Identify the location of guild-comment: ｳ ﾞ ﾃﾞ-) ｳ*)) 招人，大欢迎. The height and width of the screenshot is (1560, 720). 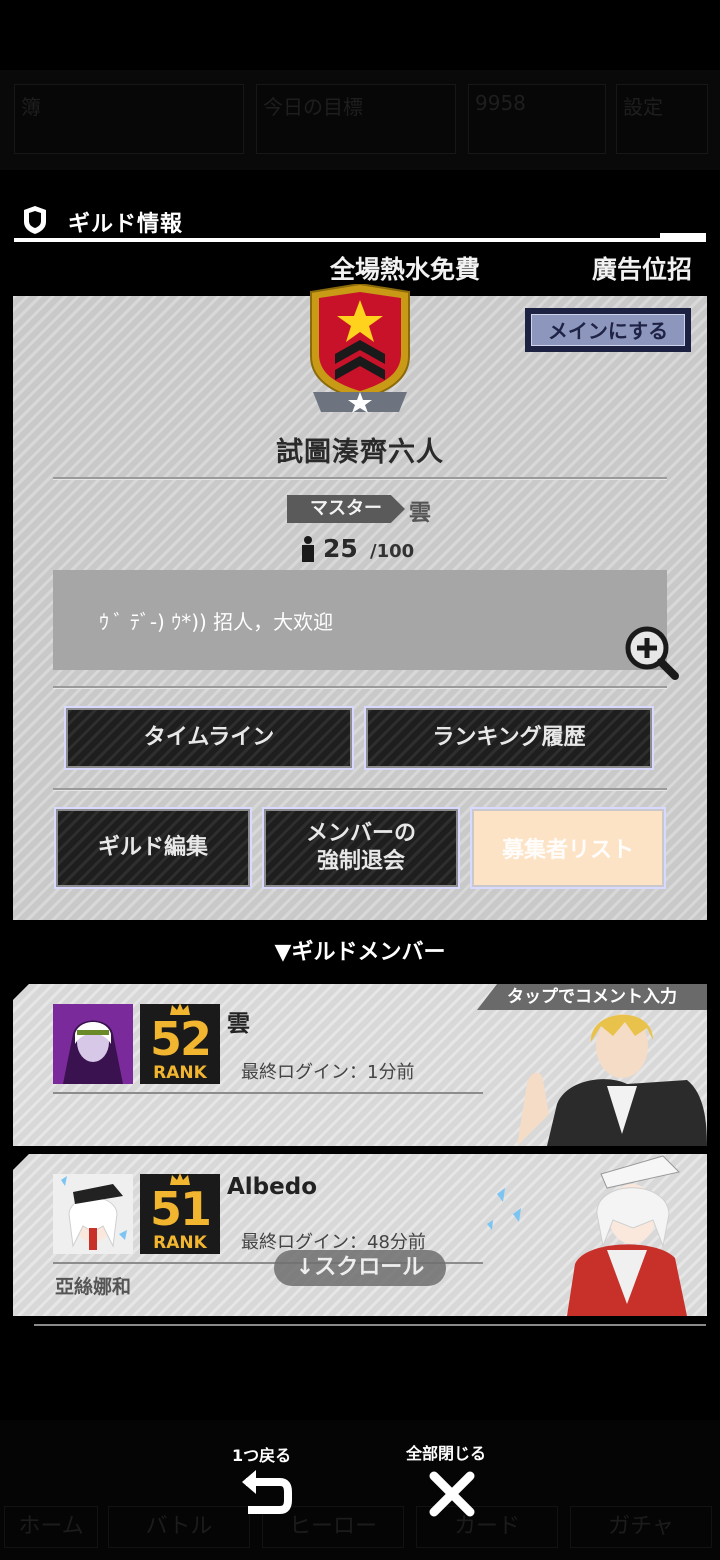
(216, 622).